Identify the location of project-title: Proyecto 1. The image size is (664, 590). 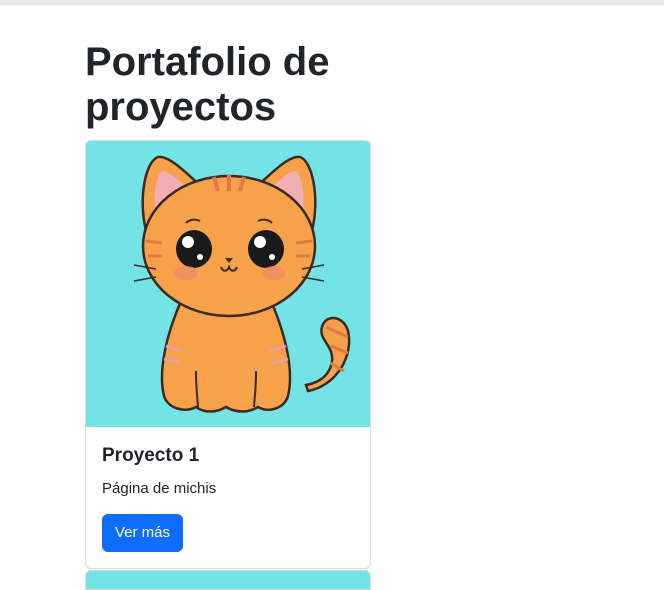
(151, 455).